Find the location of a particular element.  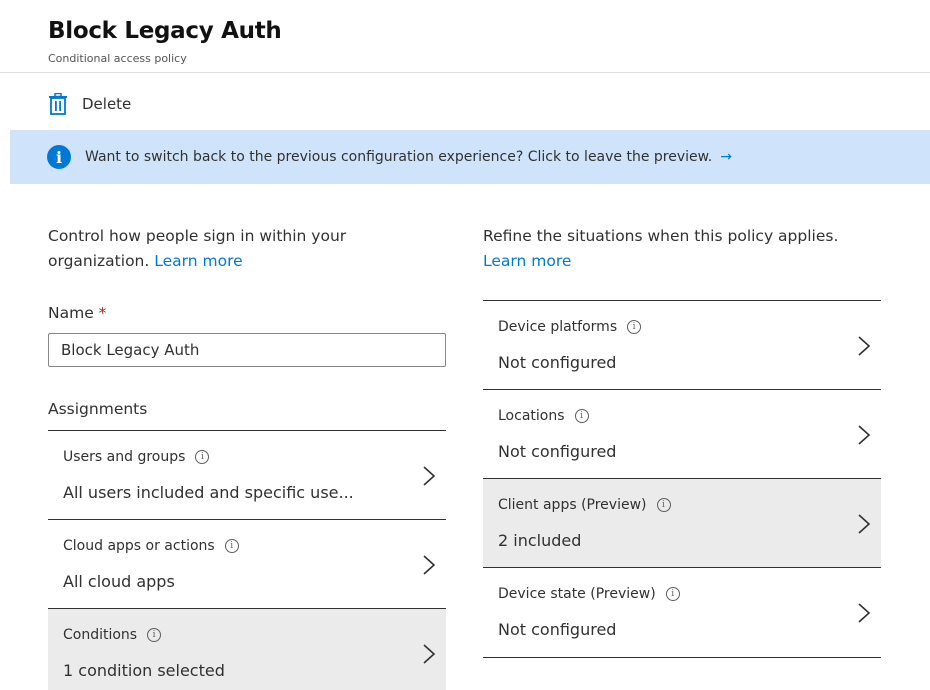

delete-button: Delete is located at coordinates (89, 104).